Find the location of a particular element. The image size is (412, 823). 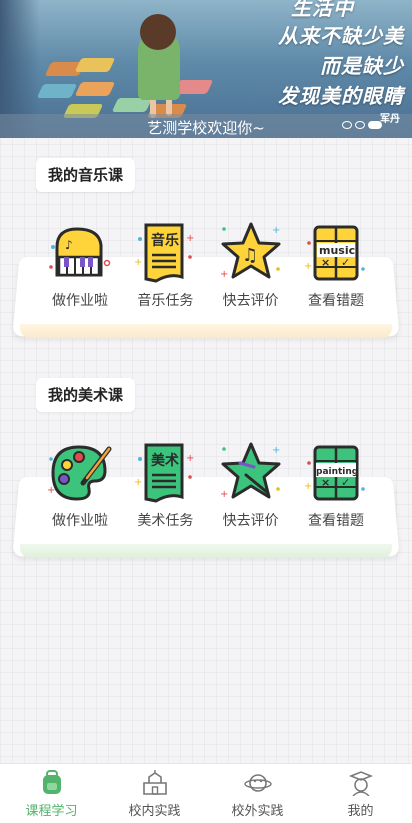

palette-icon: + is located at coordinates (80, 473).